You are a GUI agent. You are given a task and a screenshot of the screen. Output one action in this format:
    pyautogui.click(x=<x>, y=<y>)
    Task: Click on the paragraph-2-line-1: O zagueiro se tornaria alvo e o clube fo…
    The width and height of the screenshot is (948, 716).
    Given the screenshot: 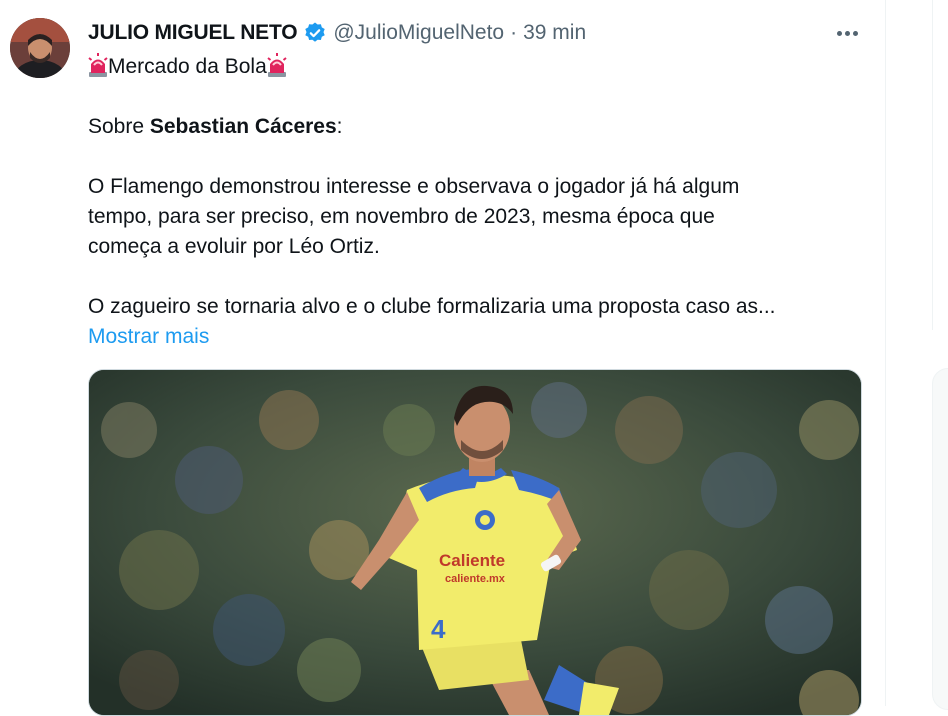 What is the action you would take?
    pyautogui.click(x=432, y=306)
    